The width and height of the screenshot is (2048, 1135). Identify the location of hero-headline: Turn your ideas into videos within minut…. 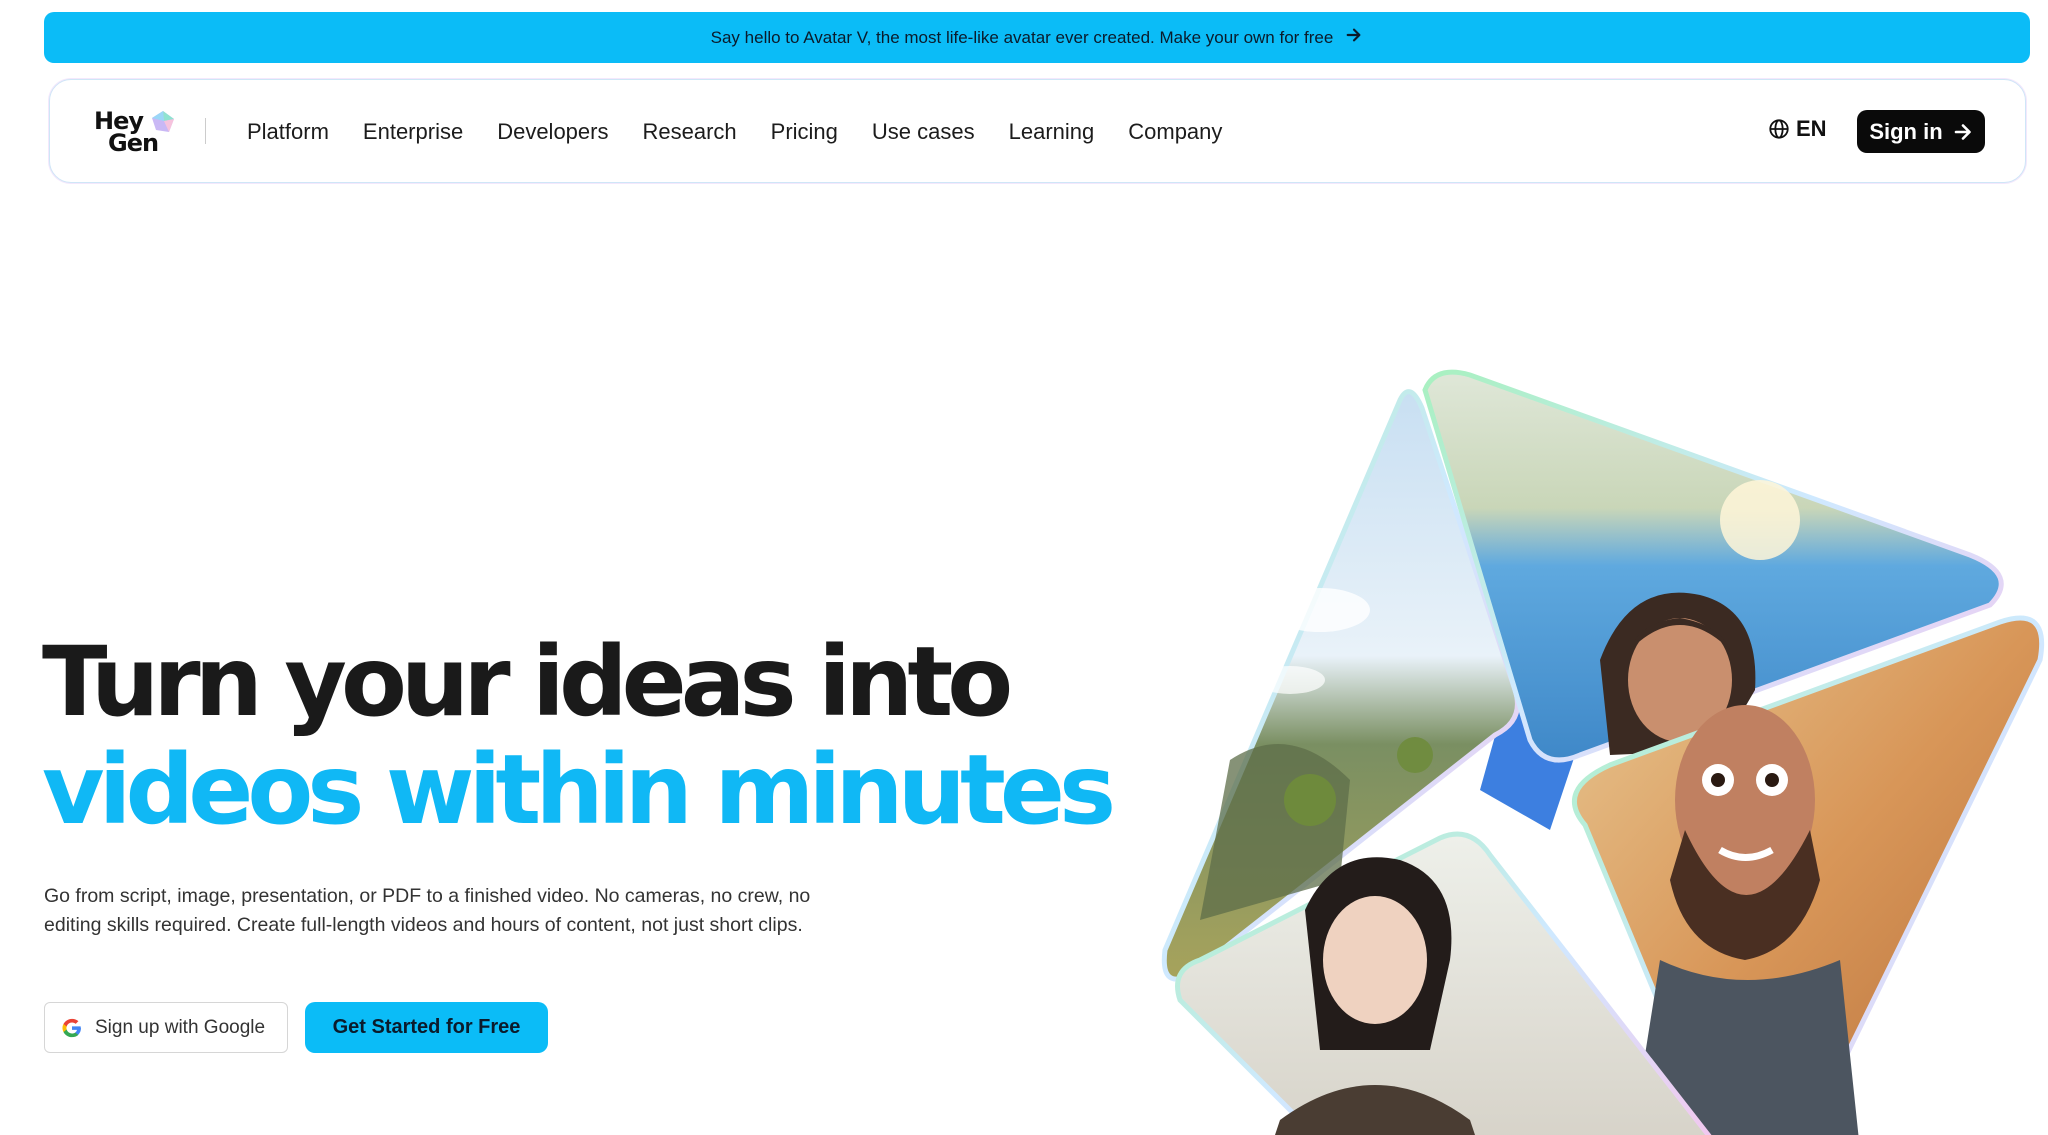
(579, 736).